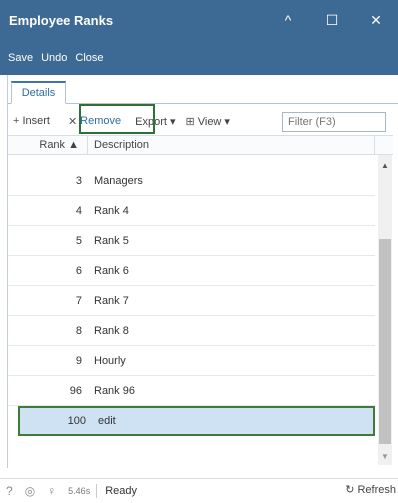 This screenshot has width=398, height=503. What do you see at coordinates (384, 145) in the screenshot?
I see `header-spacer` at bounding box center [384, 145].